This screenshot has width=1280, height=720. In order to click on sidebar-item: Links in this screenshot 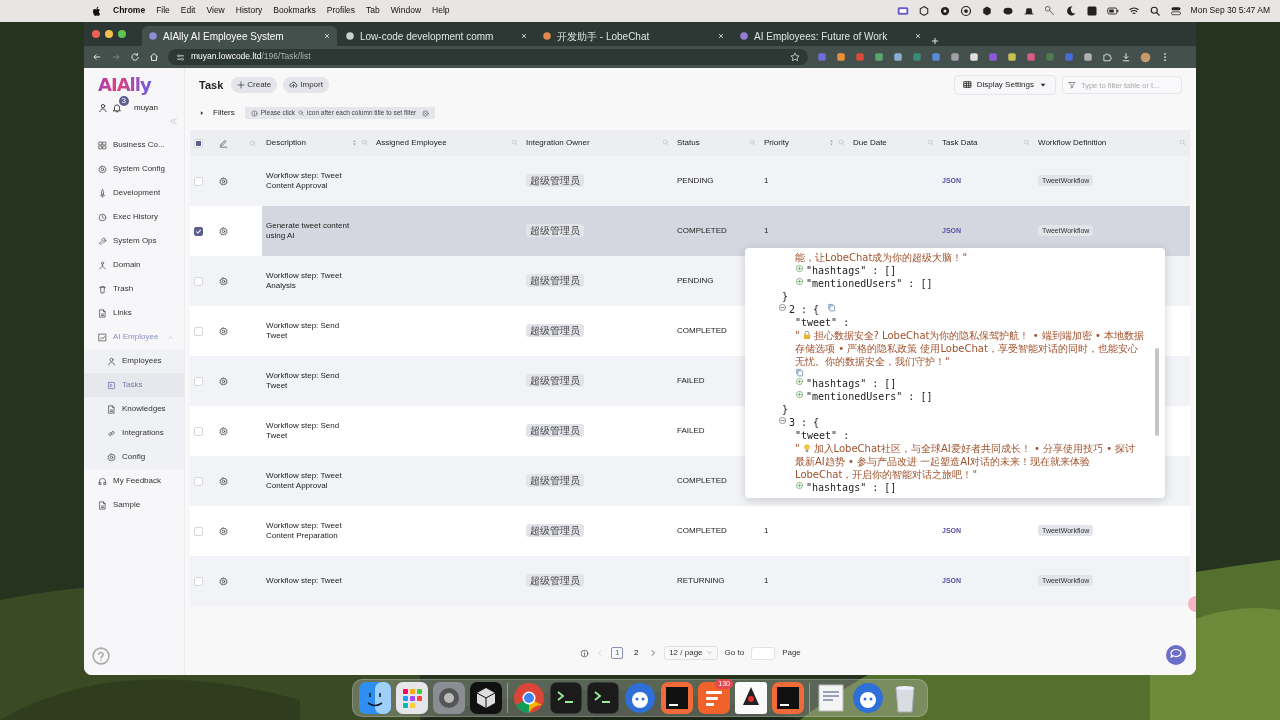, I will do `click(134, 313)`.